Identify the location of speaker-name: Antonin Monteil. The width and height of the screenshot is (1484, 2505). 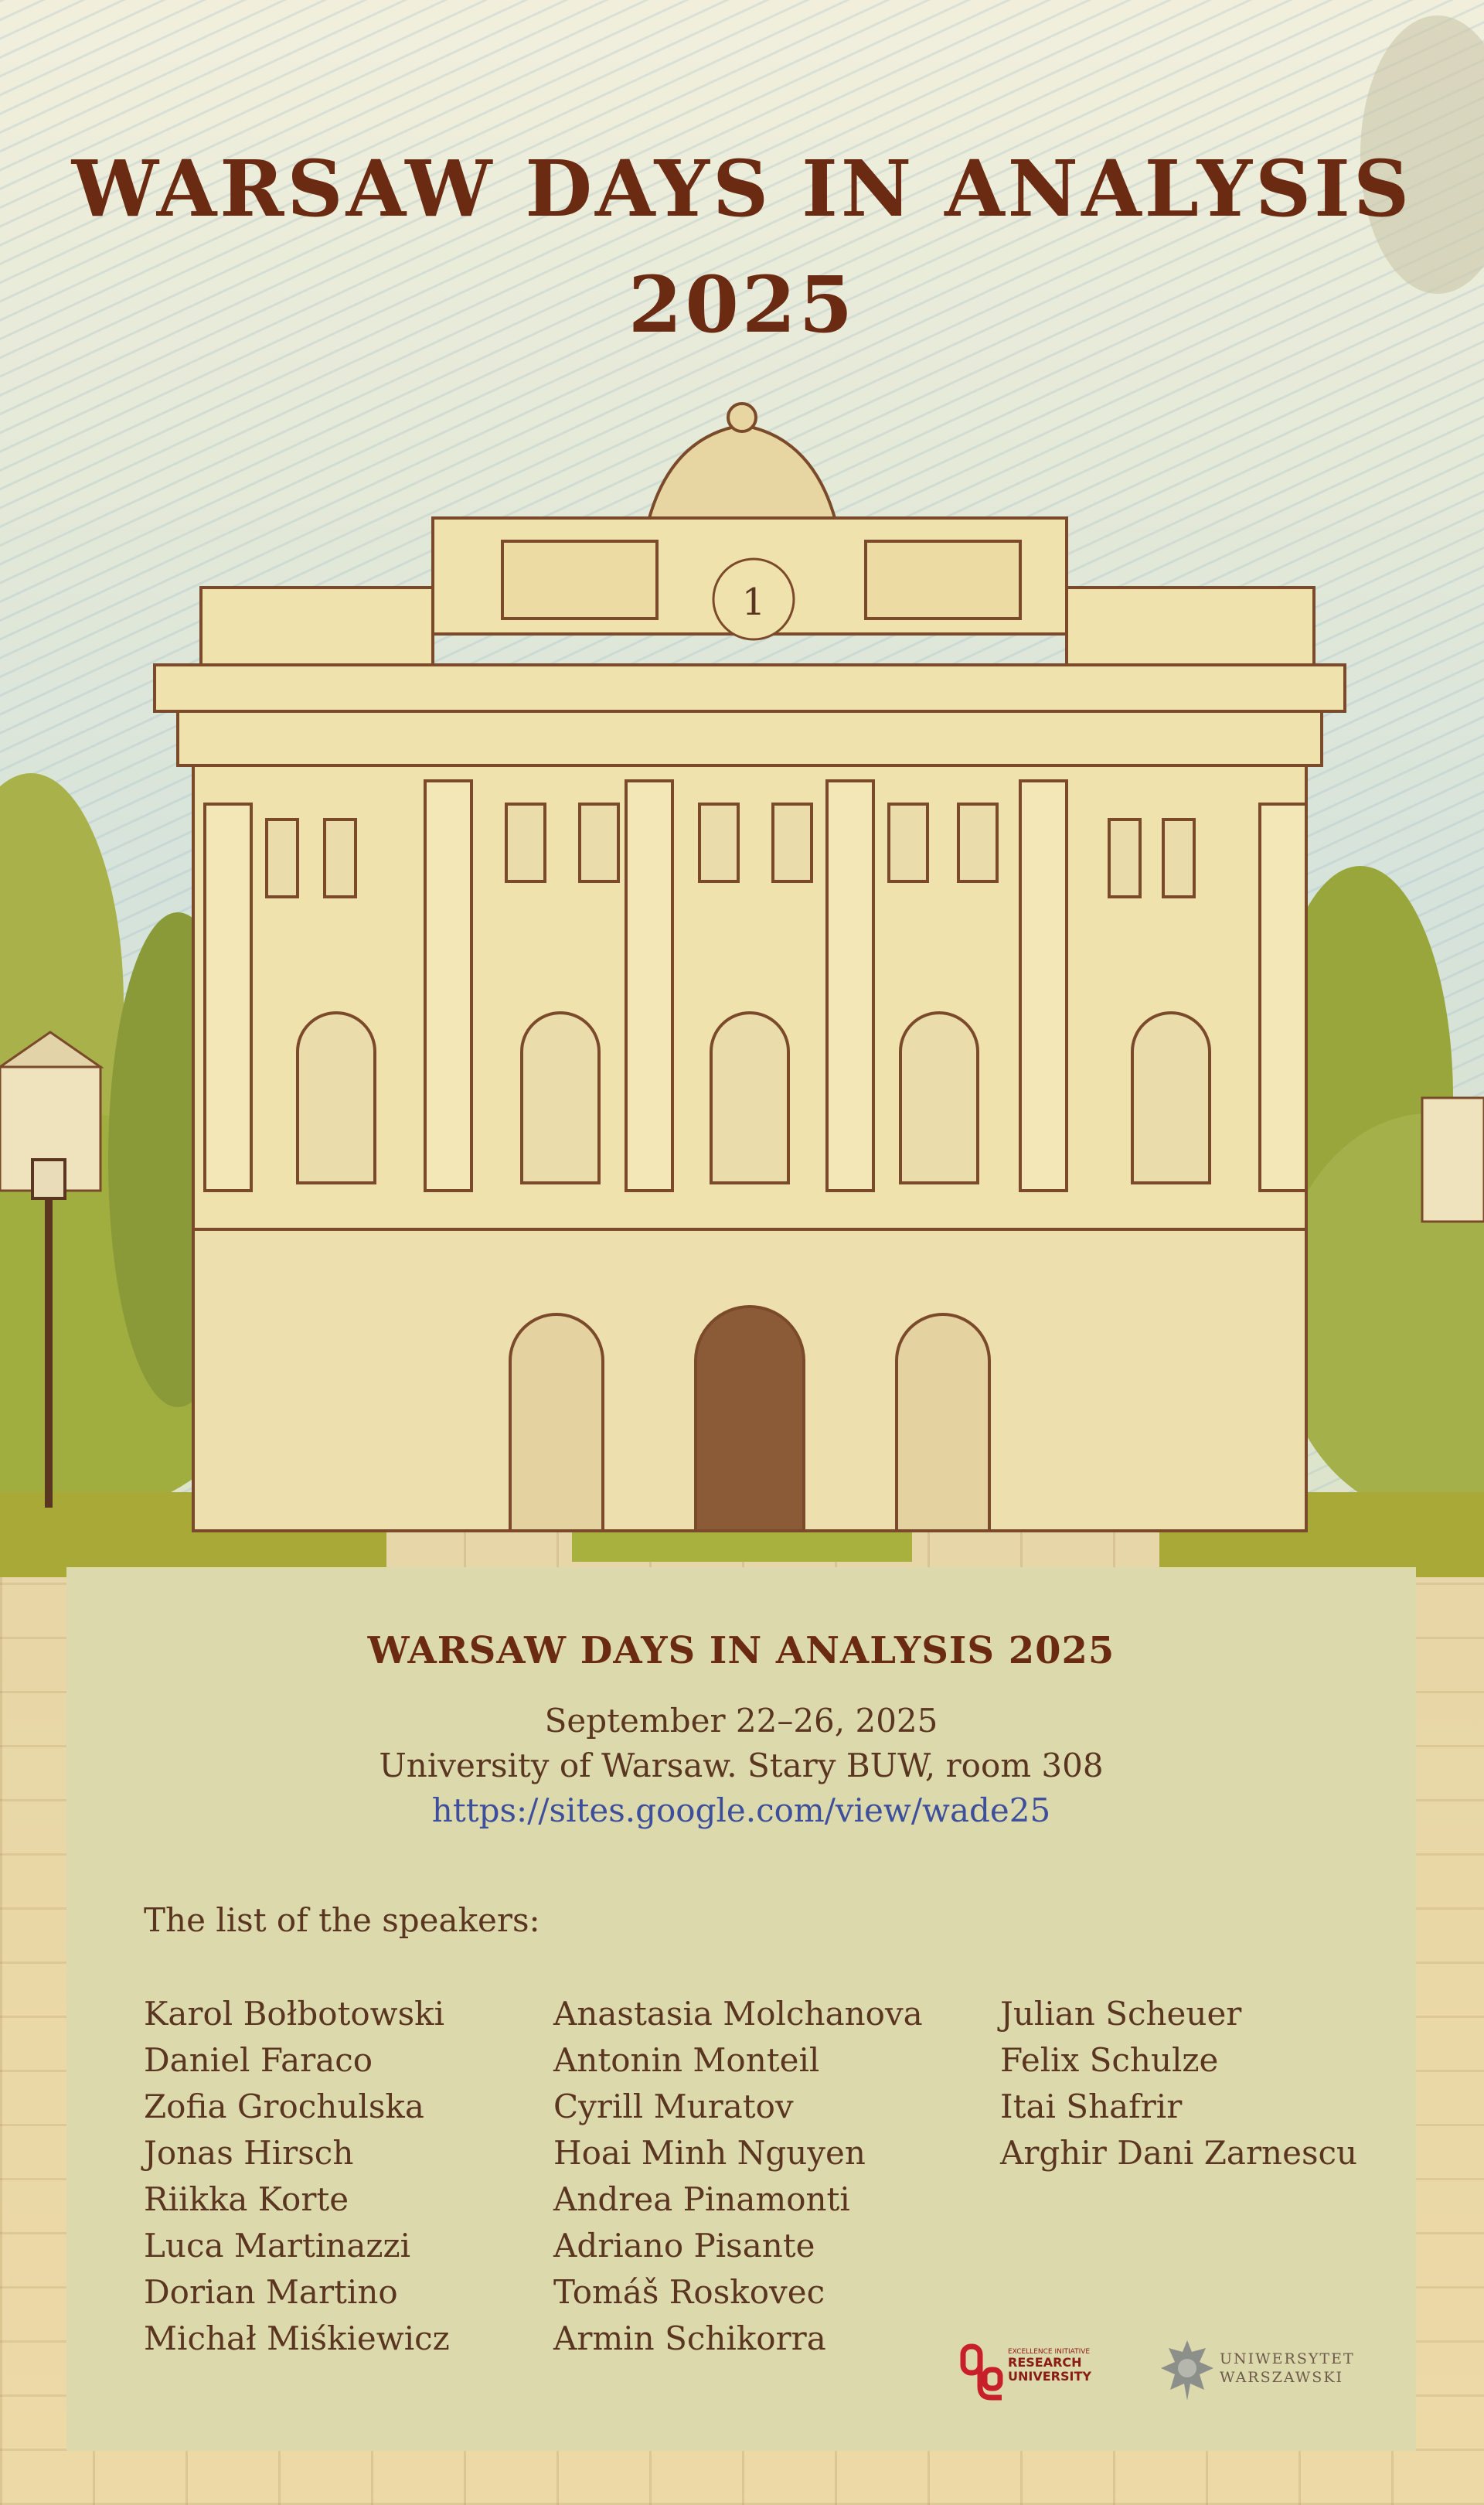
(686, 2060).